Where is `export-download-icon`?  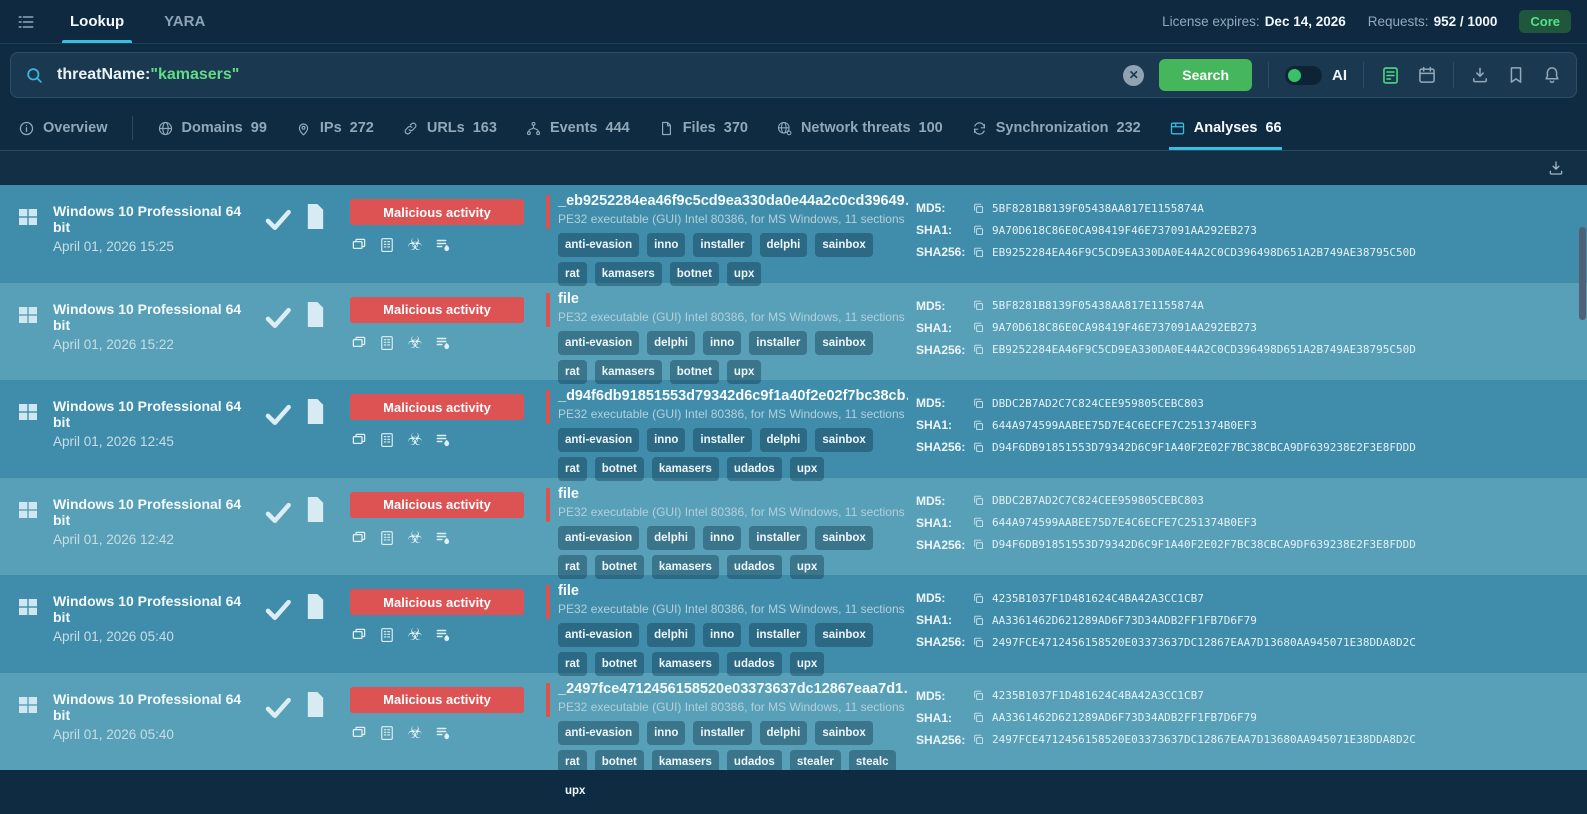
export-download-icon is located at coordinates (1556, 168).